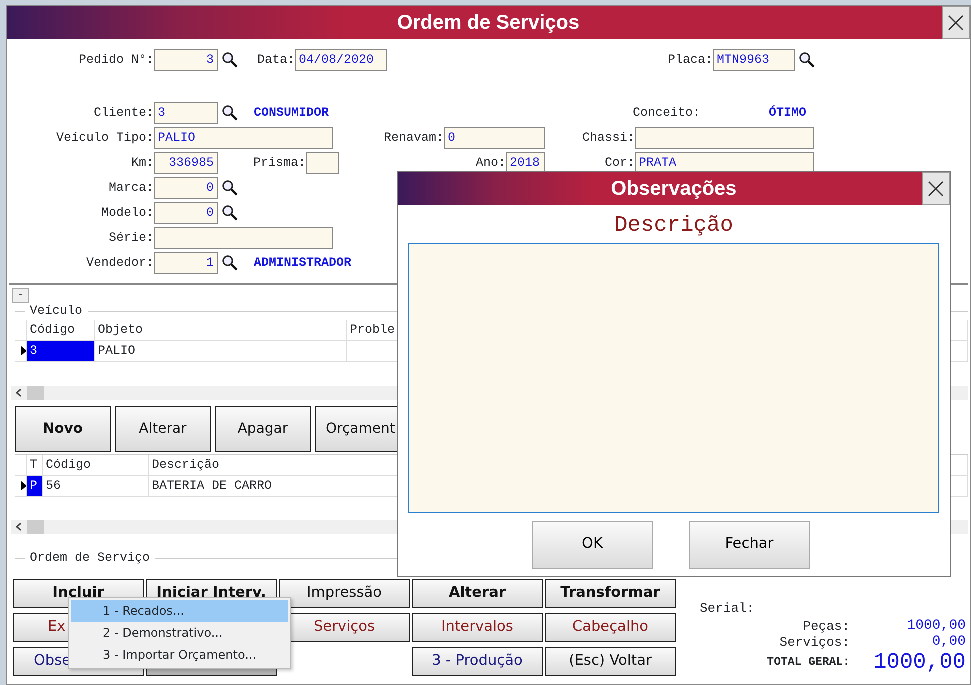 The image size is (971, 685). I want to click on field-label: Ano:, so click(490, 163).